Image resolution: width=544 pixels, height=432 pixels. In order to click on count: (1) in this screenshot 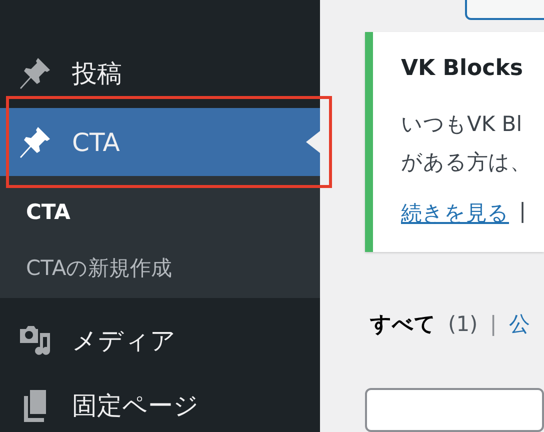, I will do `click(463, 324)`.